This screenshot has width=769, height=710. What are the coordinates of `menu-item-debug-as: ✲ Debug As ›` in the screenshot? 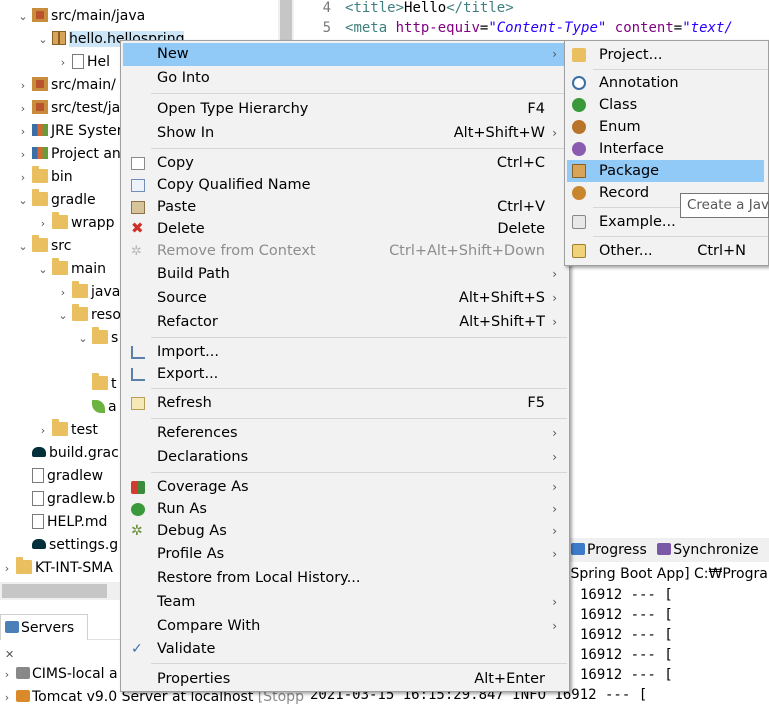 It's located at (345, 531).